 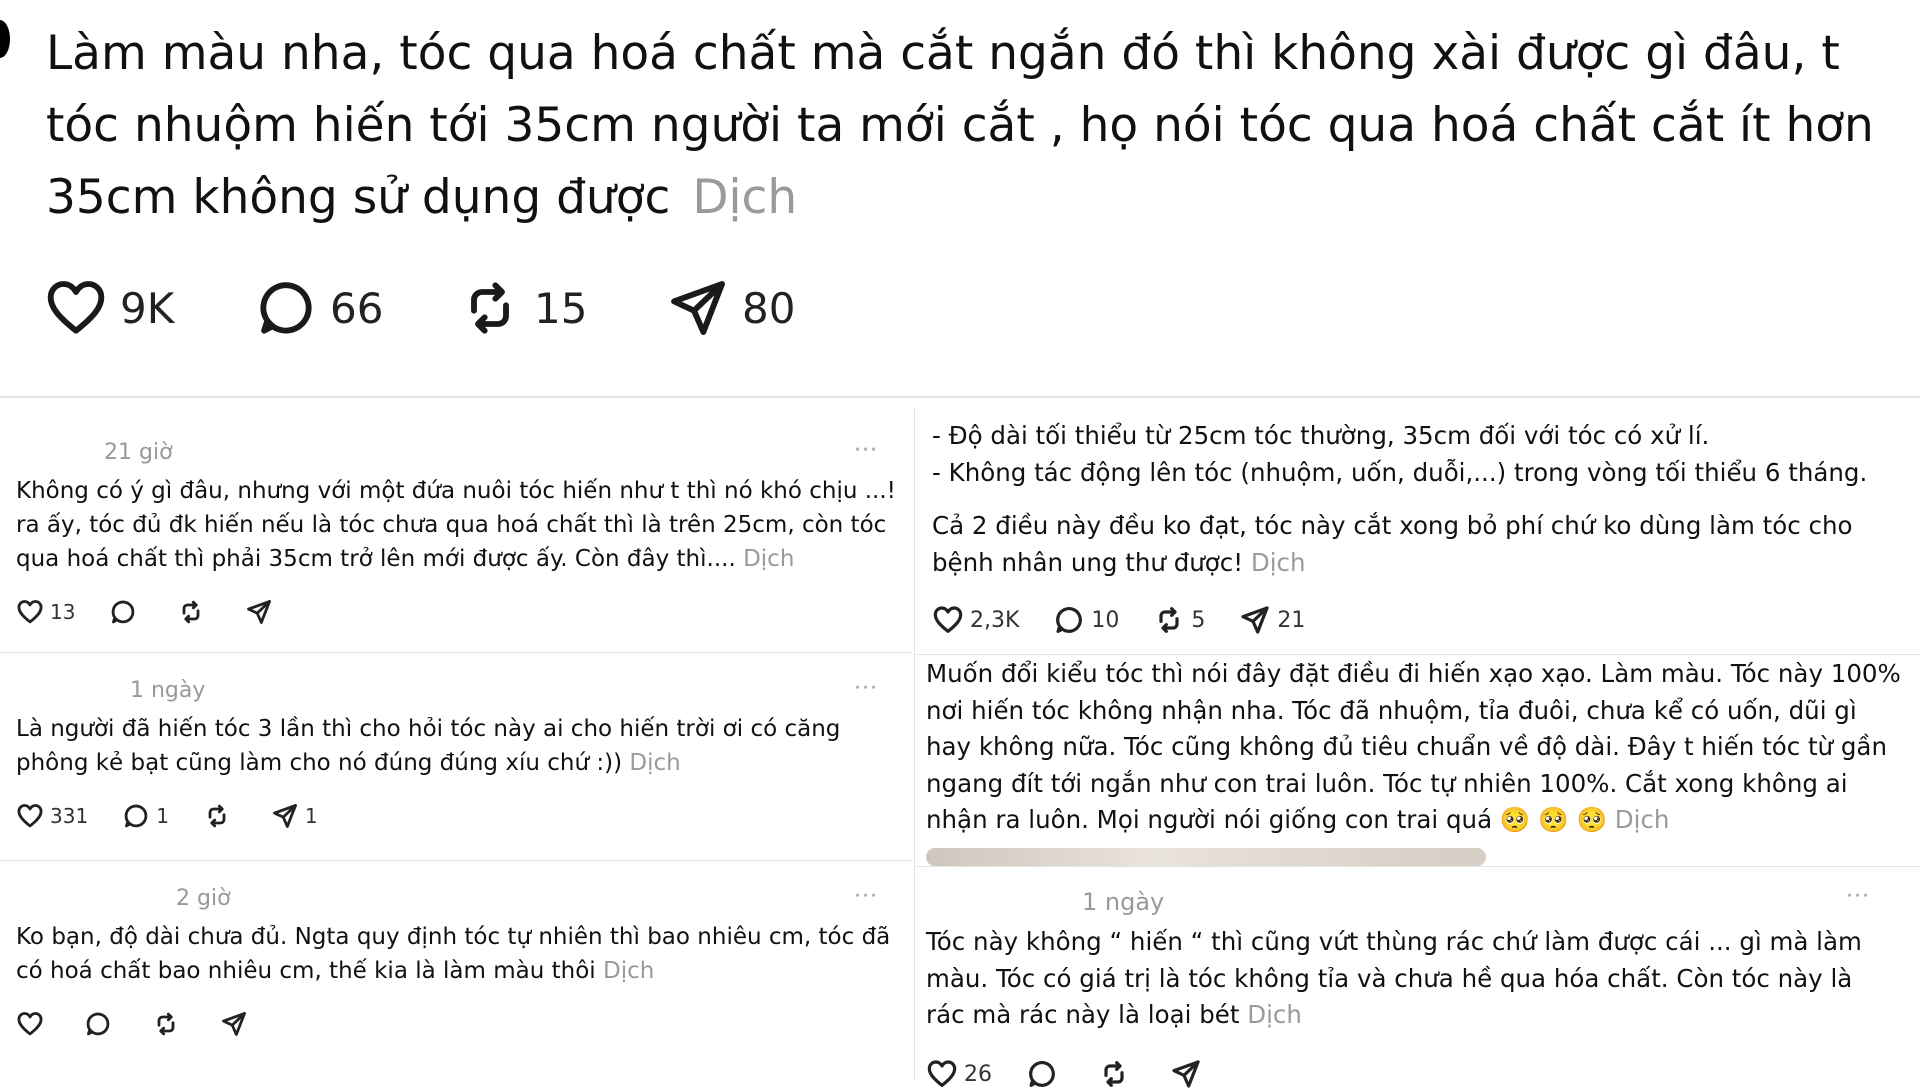 What do you see at coordinates (184, 816) in the screenshot?
I see `comment-actions: 331 1 1` at bounding box center [184, 816].